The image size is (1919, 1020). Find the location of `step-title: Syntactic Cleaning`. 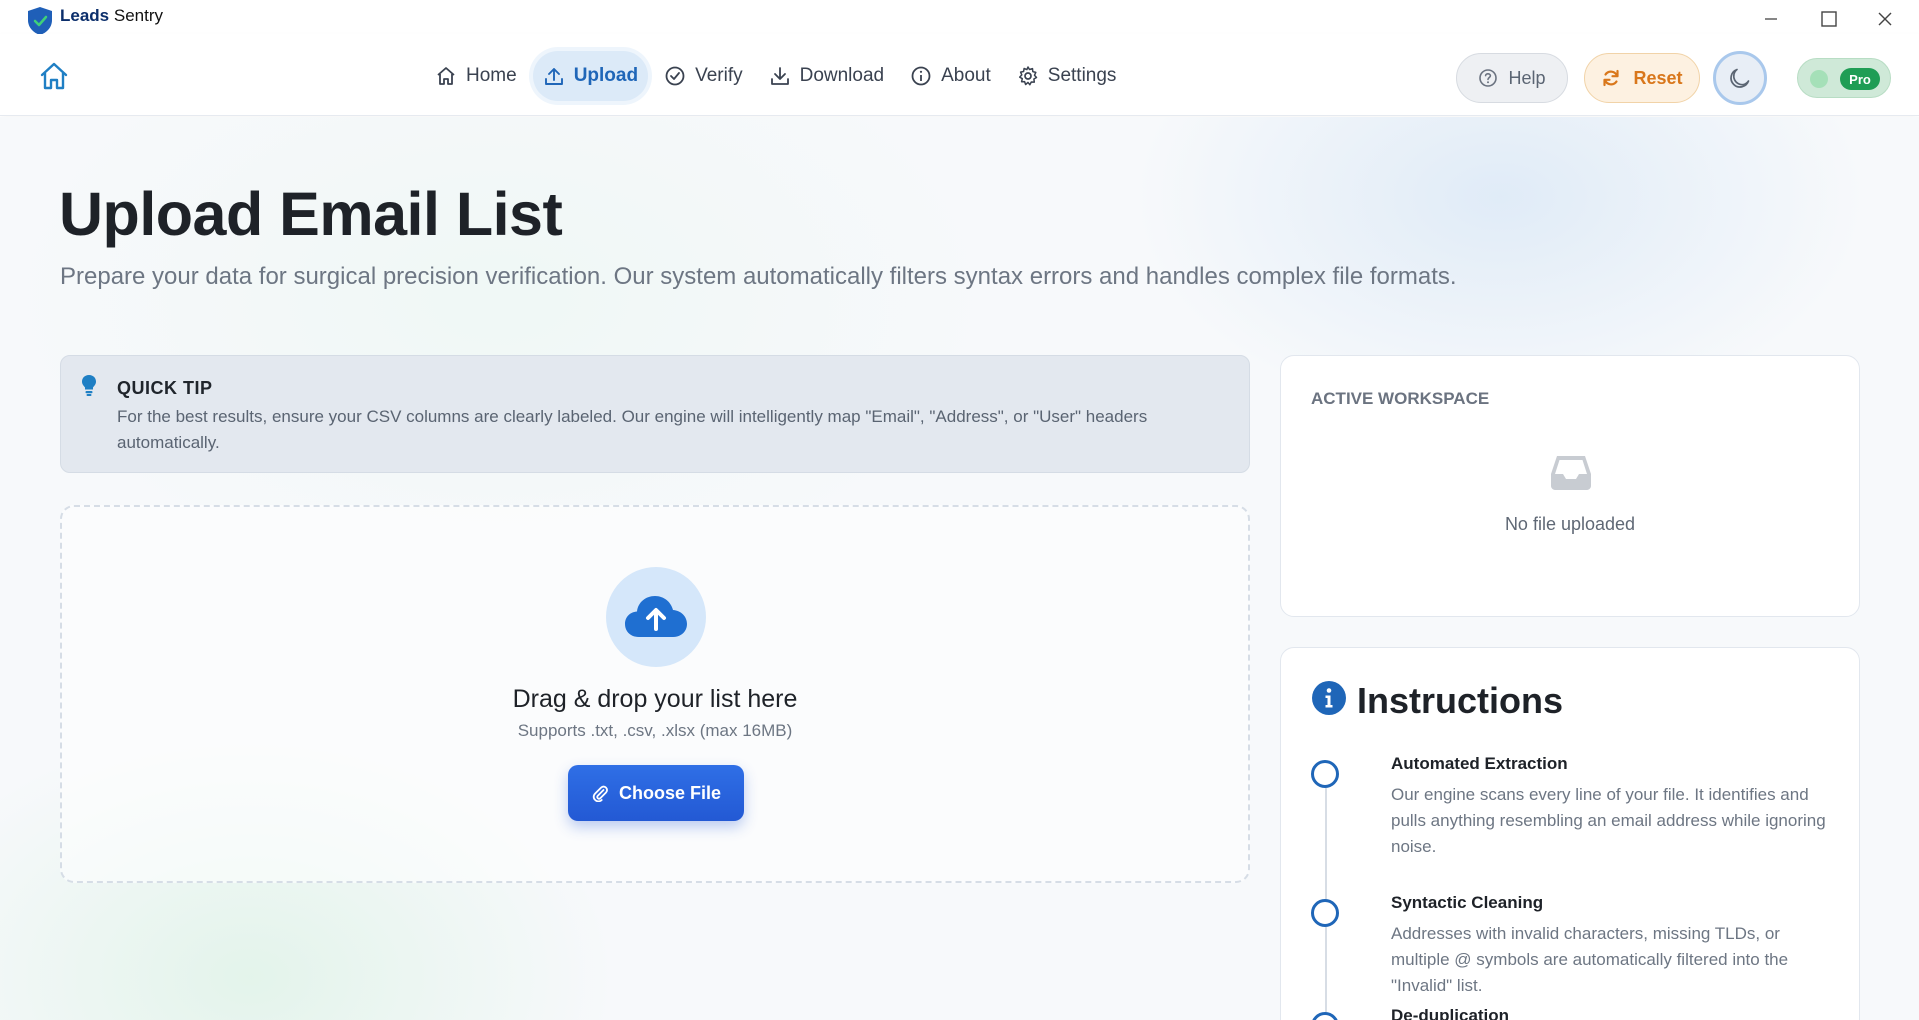

step-title: Syntactic Cleaning is located at coordinates (1467, 902).